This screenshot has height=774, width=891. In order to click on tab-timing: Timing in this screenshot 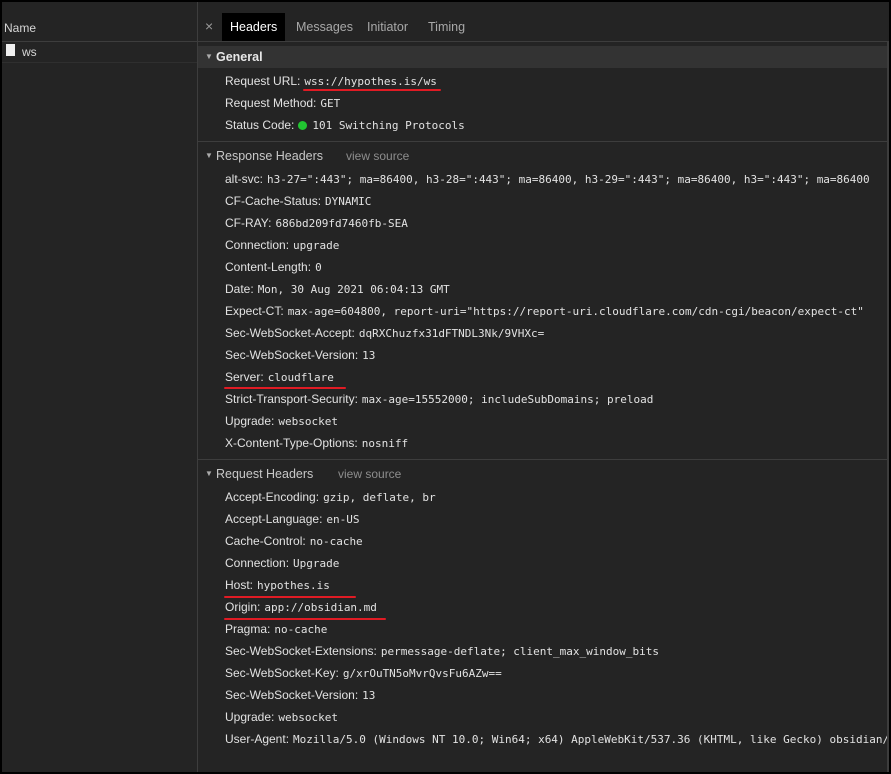, I will do `click(446, 27)`.